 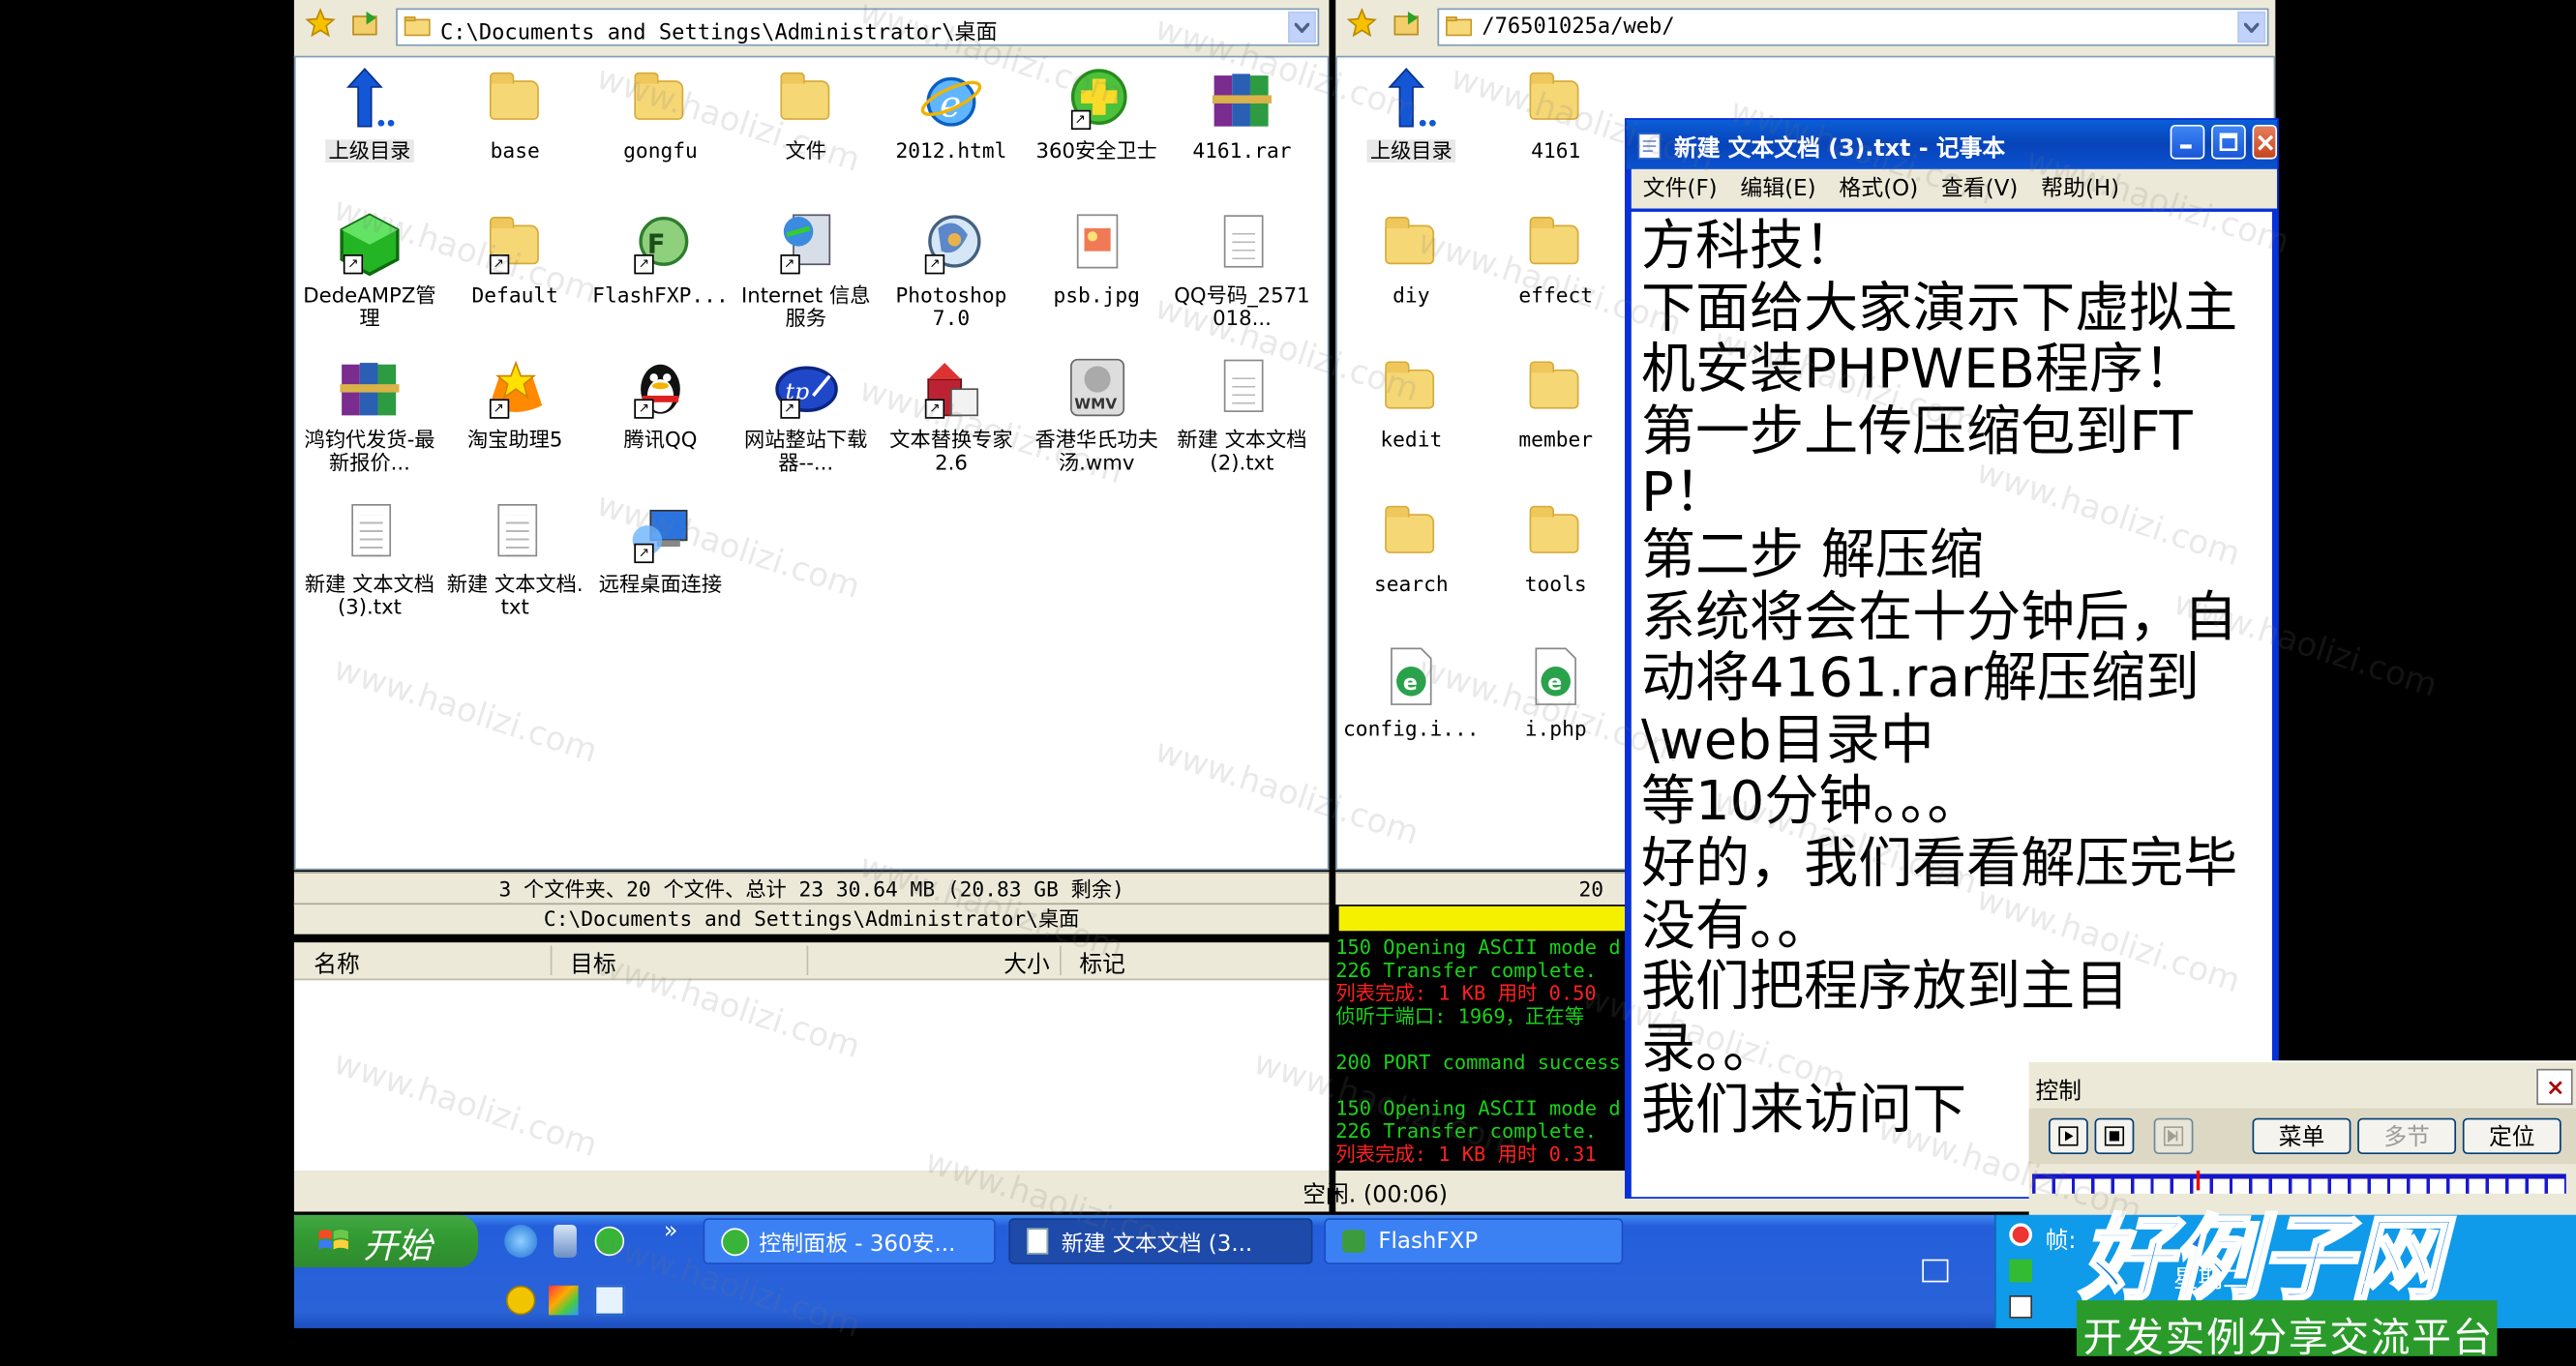 What do you see at coordinates (2511, 1136) in the screenshot?
I see `locate-button: 定位` at bounding box center [2511, 1136].